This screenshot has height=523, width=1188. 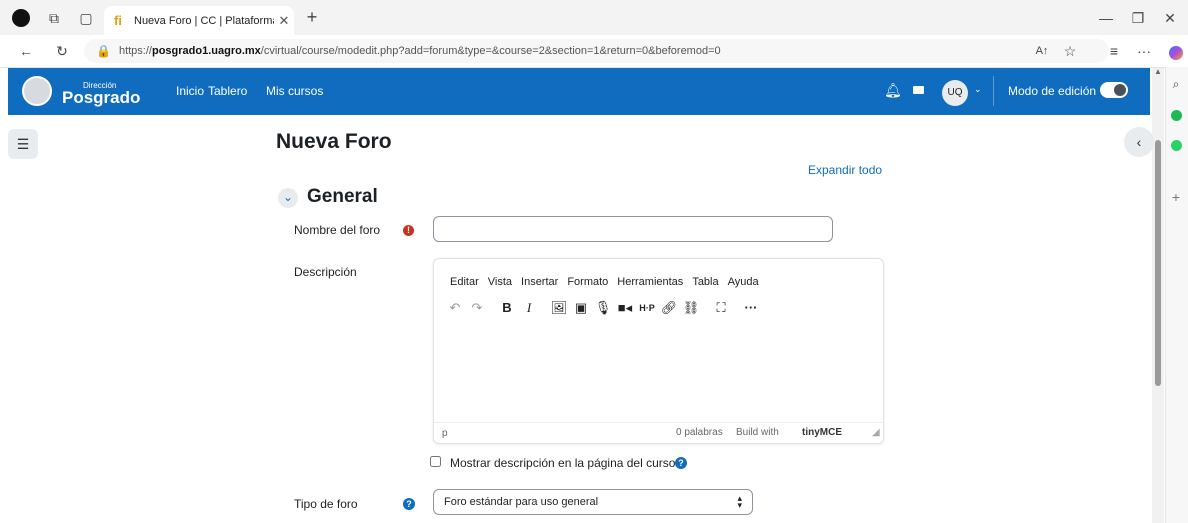 I want to click on editor-path: p, so click(x=445, y=433).